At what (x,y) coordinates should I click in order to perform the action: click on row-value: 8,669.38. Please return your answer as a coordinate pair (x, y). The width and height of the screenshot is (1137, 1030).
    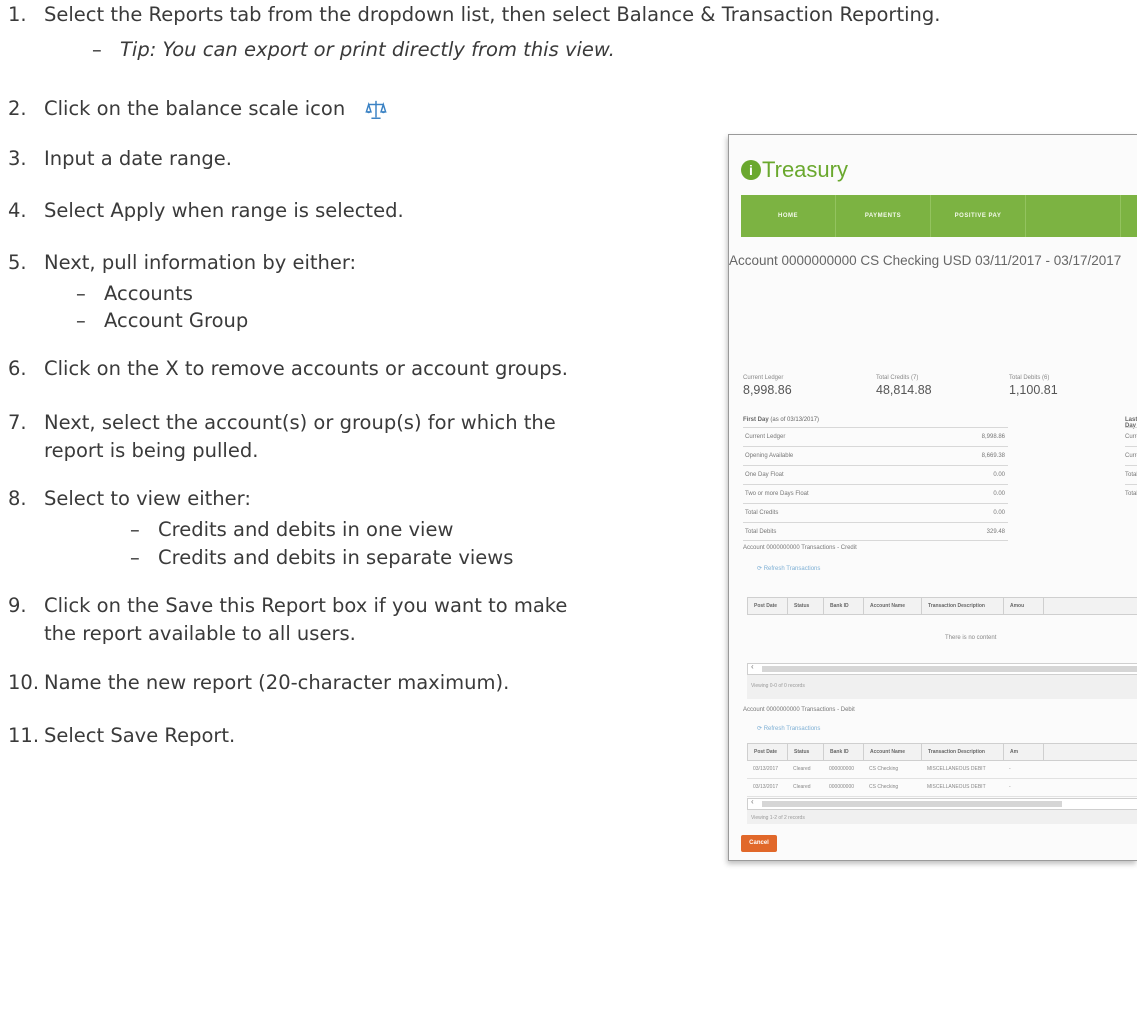
    Looking at the image, I should click on (993, 456).